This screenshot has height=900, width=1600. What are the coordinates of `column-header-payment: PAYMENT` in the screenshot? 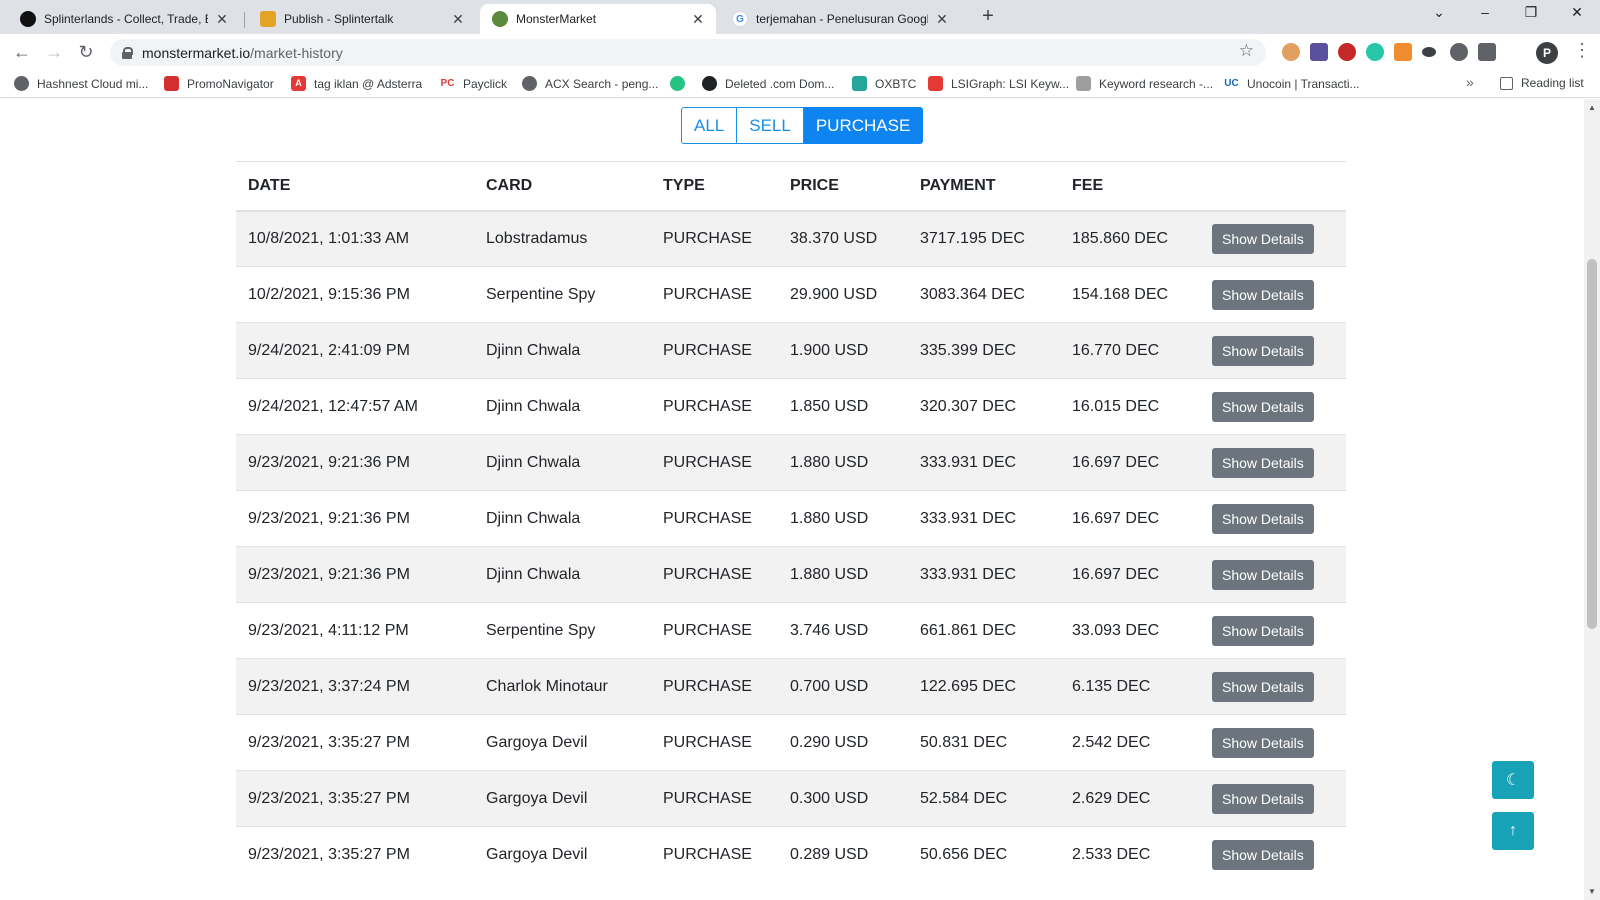 It's located at (984, 186).